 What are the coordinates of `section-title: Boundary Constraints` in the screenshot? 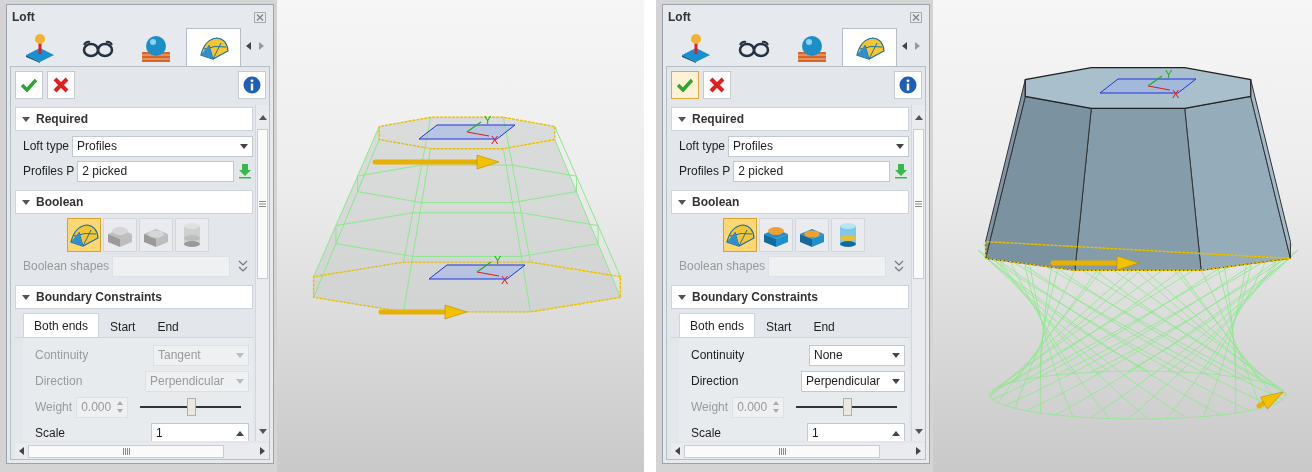 It's located at (99, 297).